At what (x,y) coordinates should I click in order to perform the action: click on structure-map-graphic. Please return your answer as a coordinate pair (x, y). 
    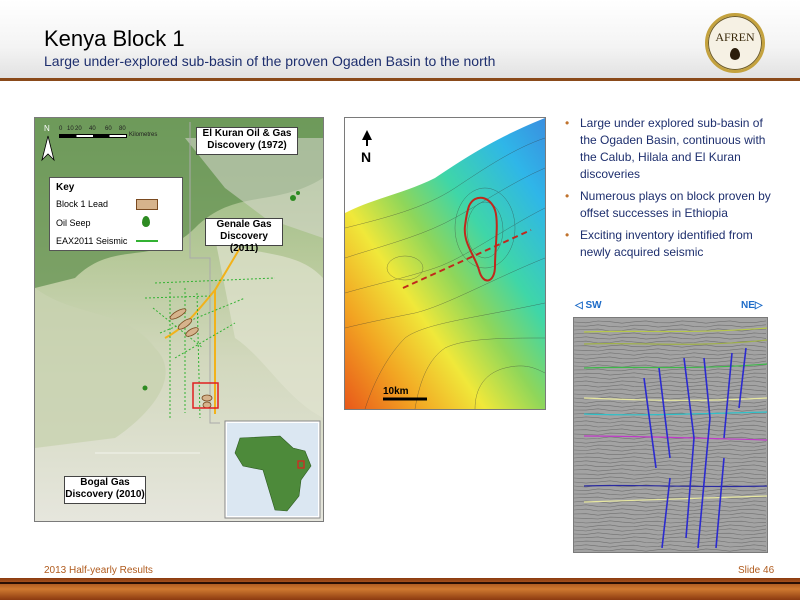
    Looking at the image, I should click on (445, 263).